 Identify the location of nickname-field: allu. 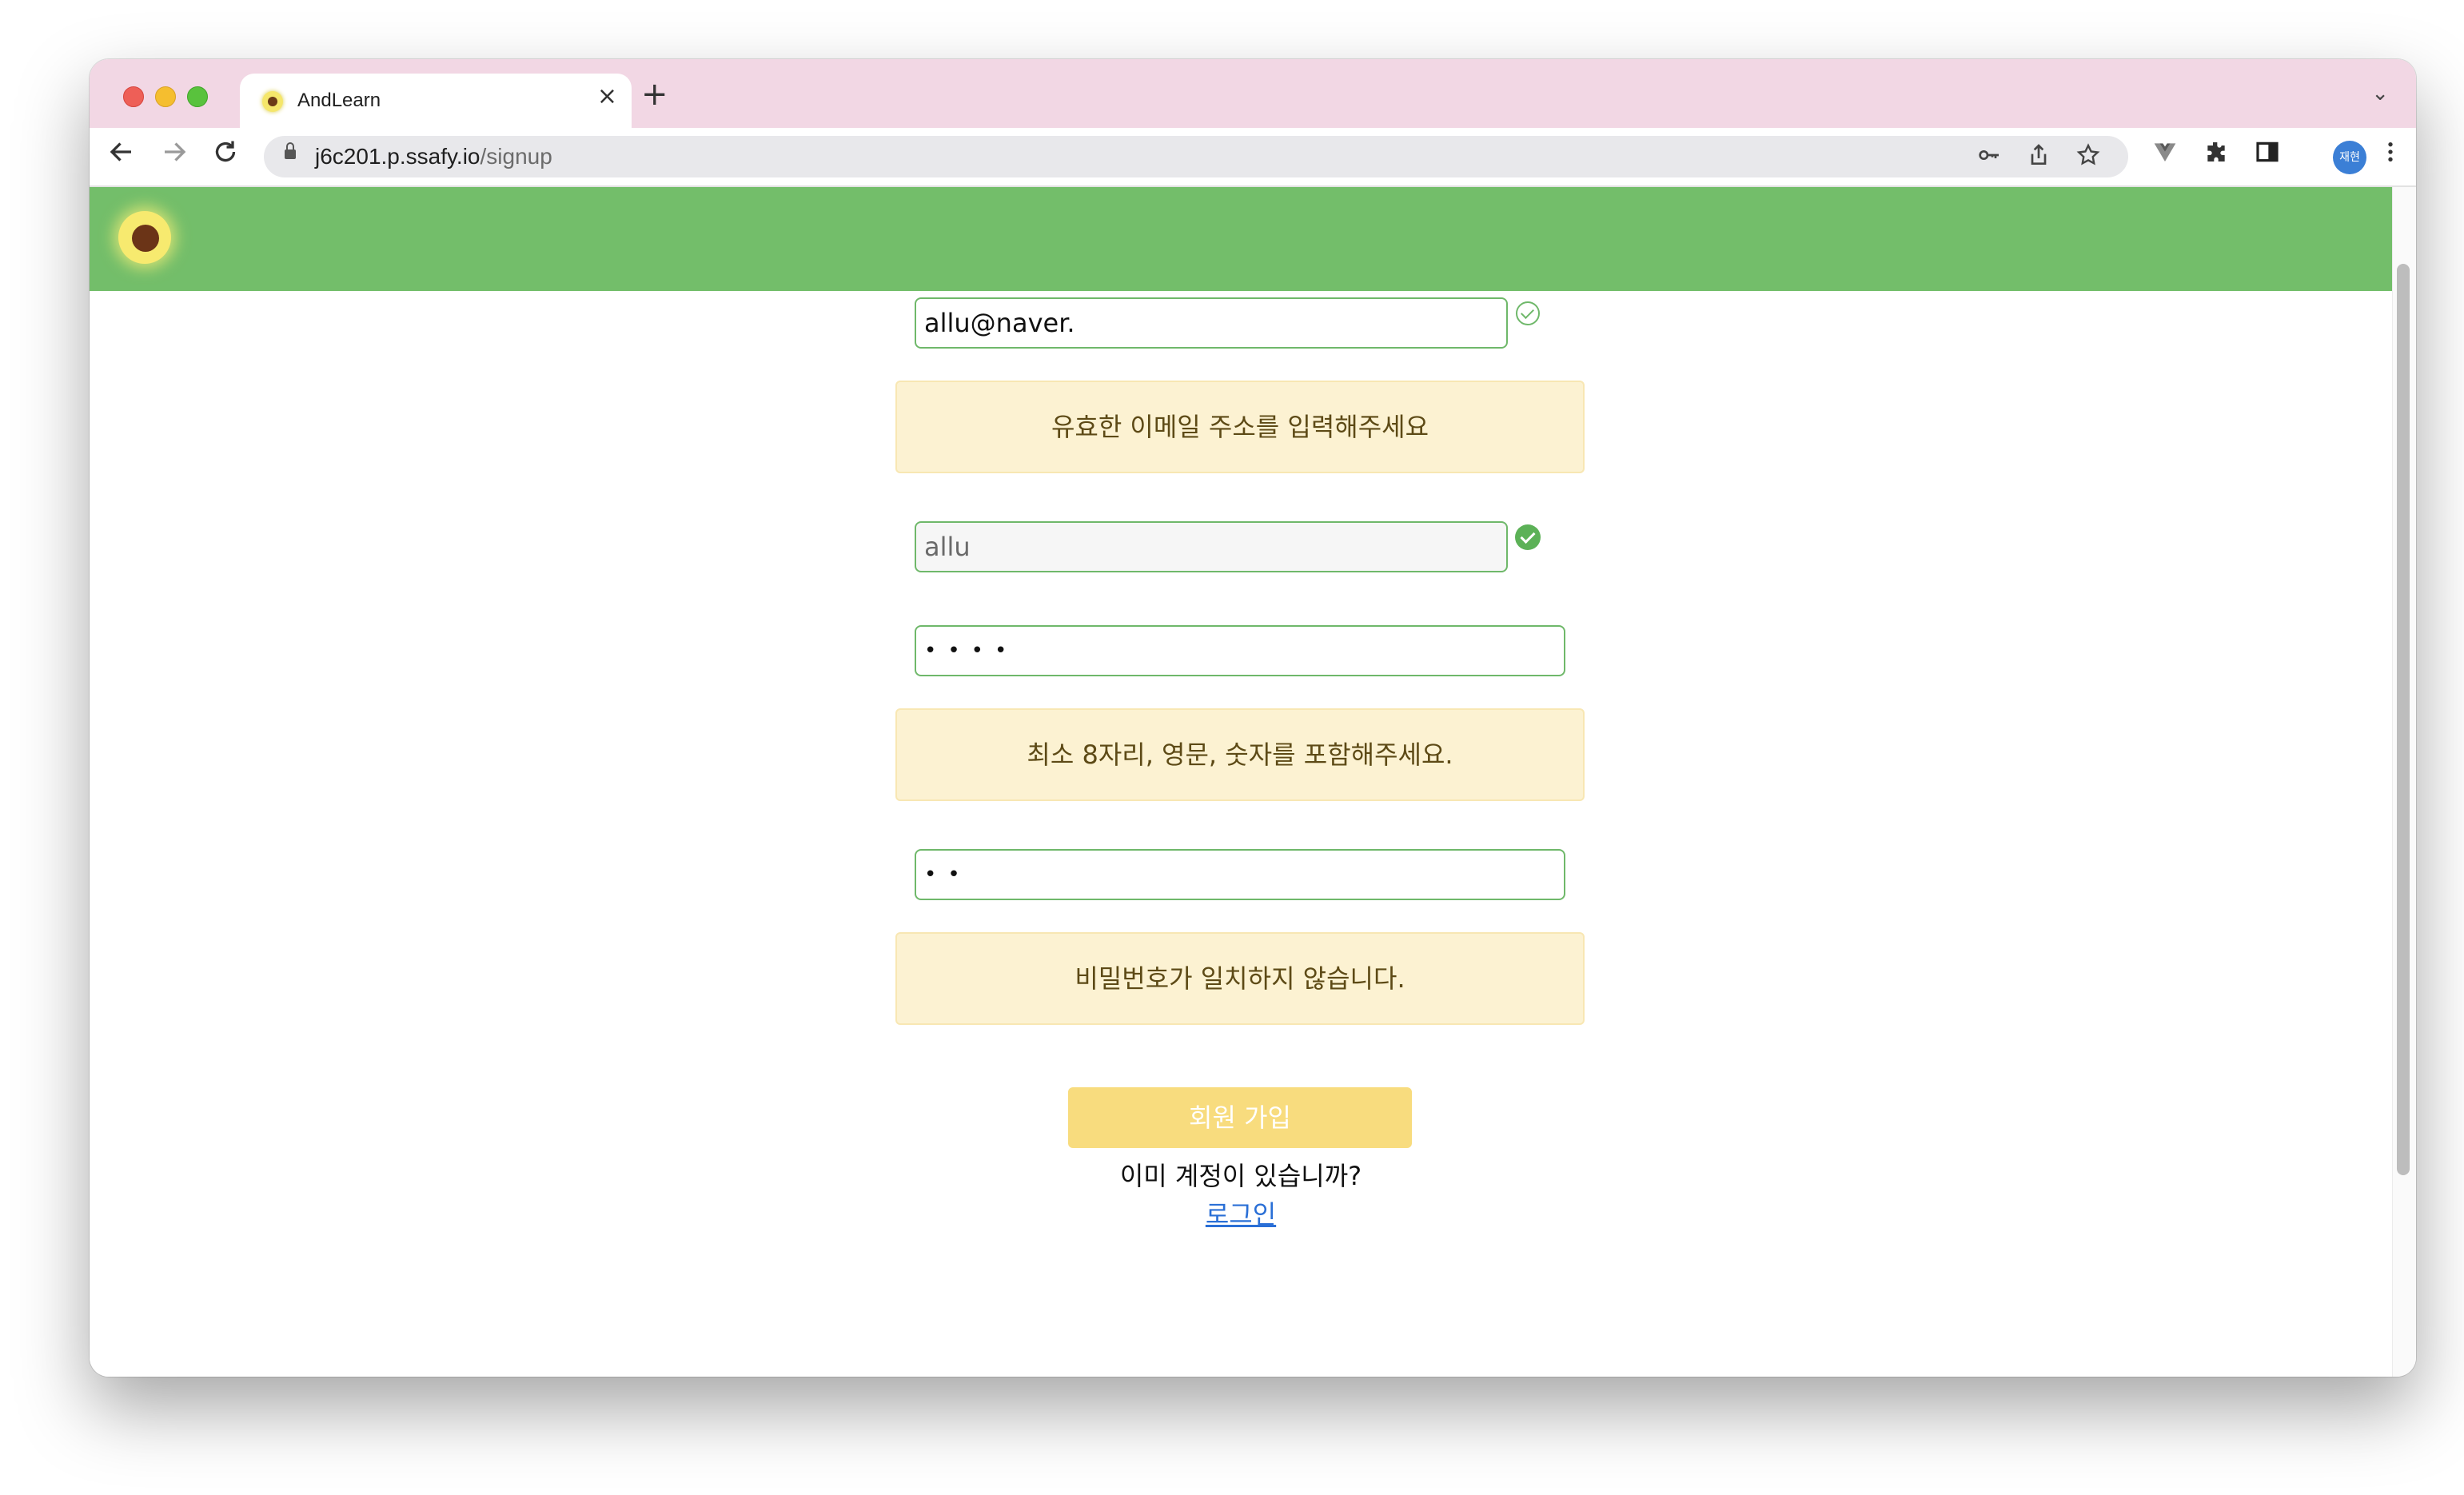
(1211, 546).